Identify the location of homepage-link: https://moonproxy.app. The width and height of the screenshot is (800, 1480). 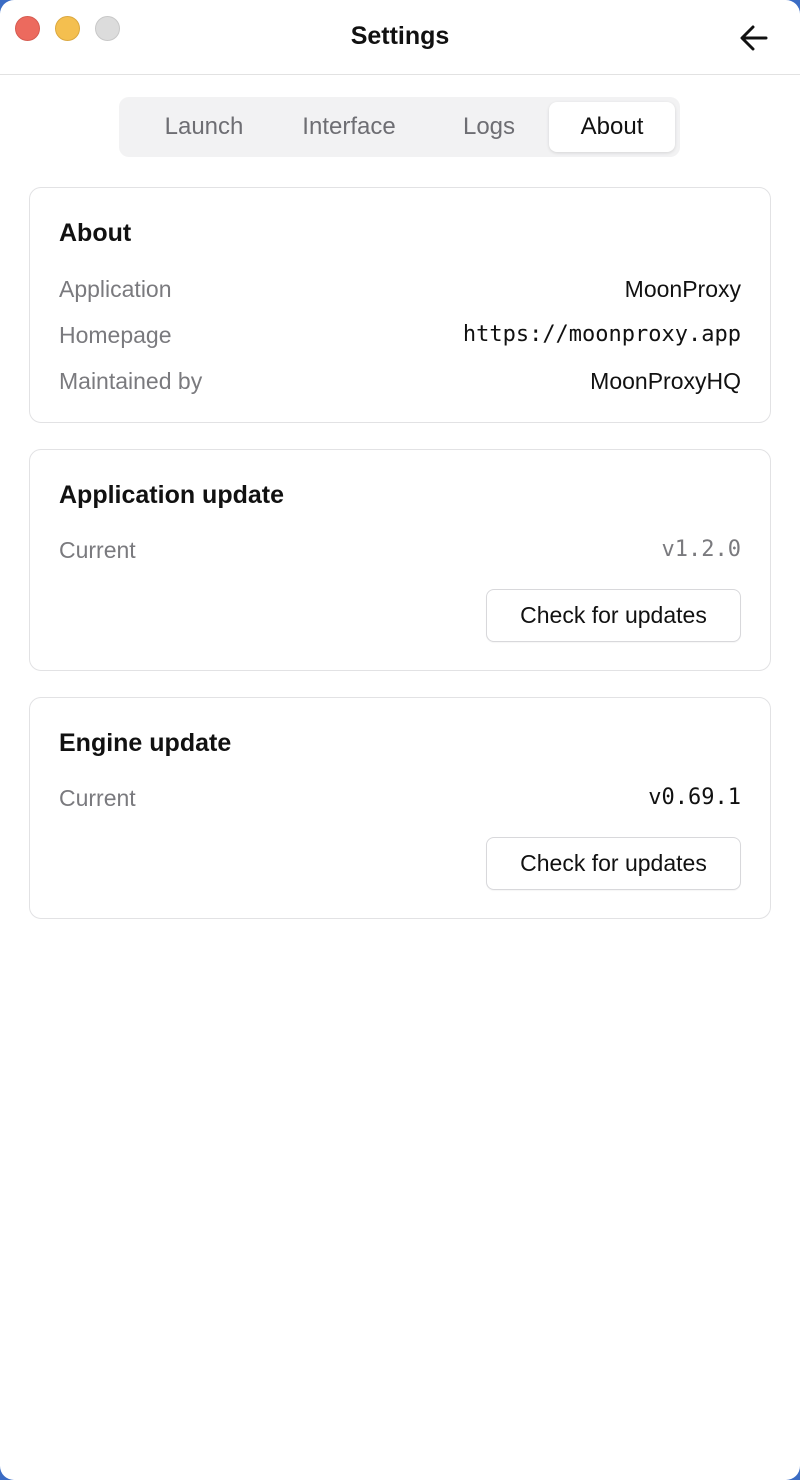
(602, 334).